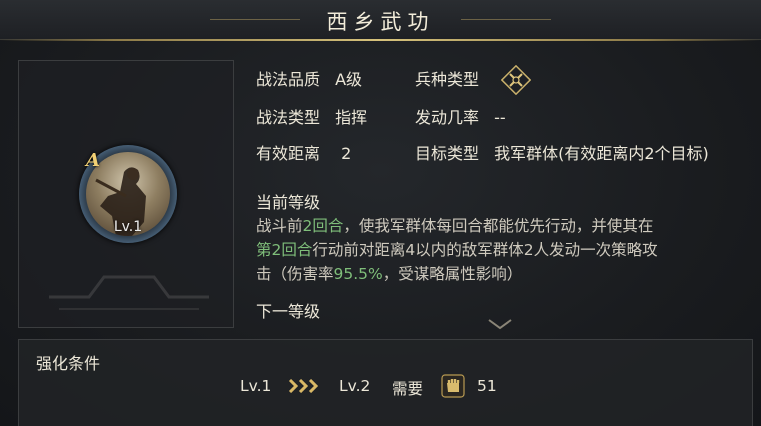 This screenshot has height=426, width=761. I want to click on rate-label: 发动几率, so click(447, 117).